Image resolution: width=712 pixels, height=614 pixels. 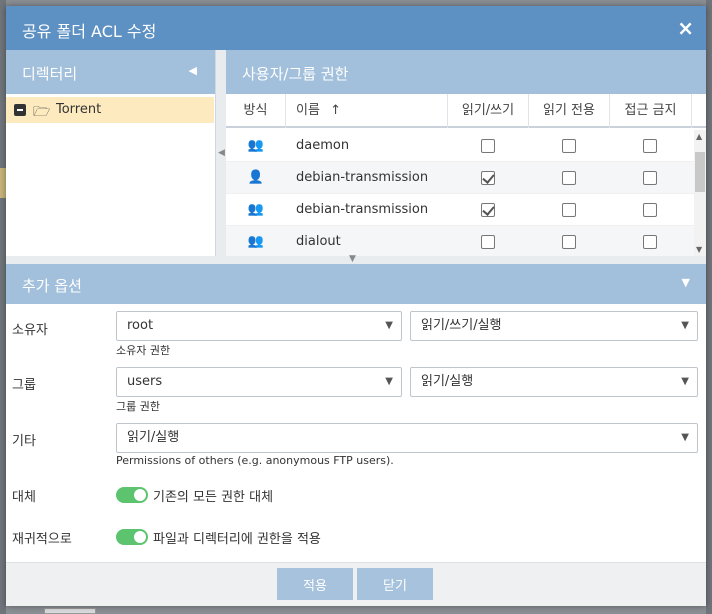 What do you see at coordinates (308, 110) in the screenshot?
I see `col-name-label: 이름` at bounding box center [308, 110].